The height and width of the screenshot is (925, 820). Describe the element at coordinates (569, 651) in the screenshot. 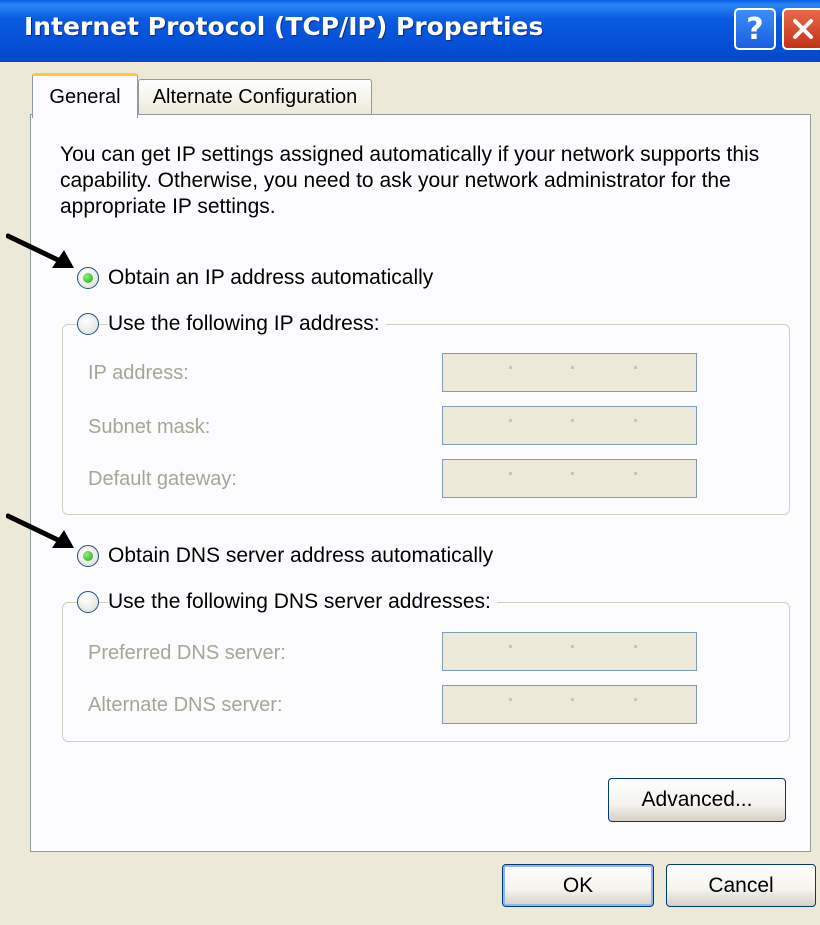

I see `preferred-dns-field` at that location.